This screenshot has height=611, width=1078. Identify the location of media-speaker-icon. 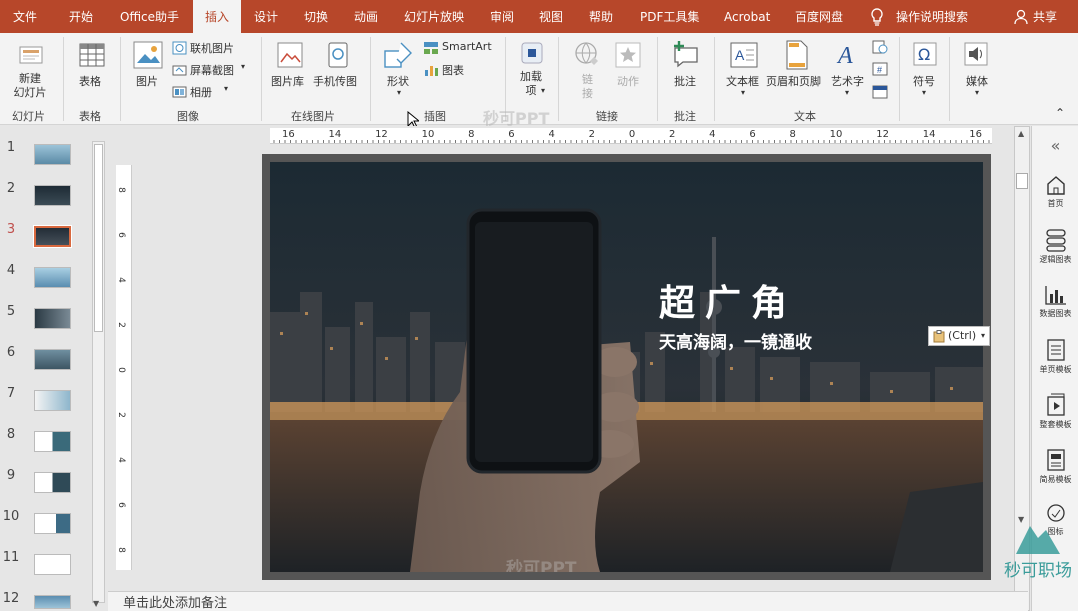
(976, 56).